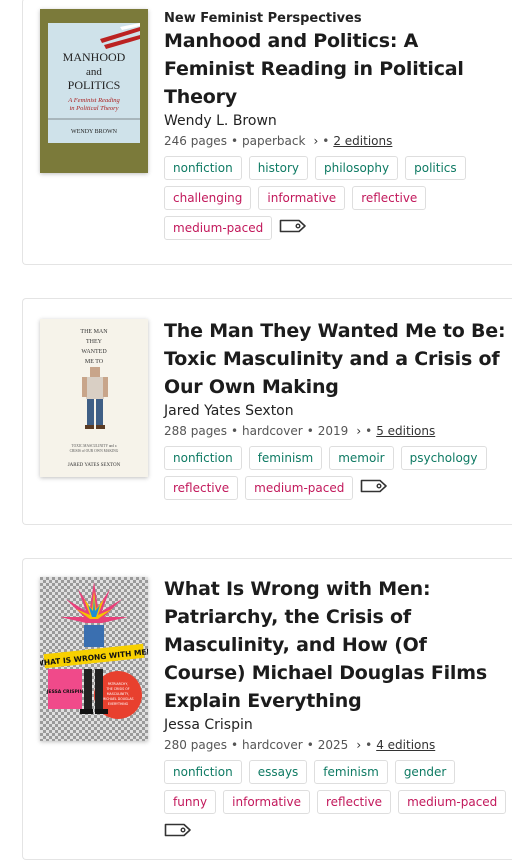 The image size is (512, 860). Describe the element at coordinates (362, 141) in the screenshot. I see `editions-link: 2 editions` at that location.